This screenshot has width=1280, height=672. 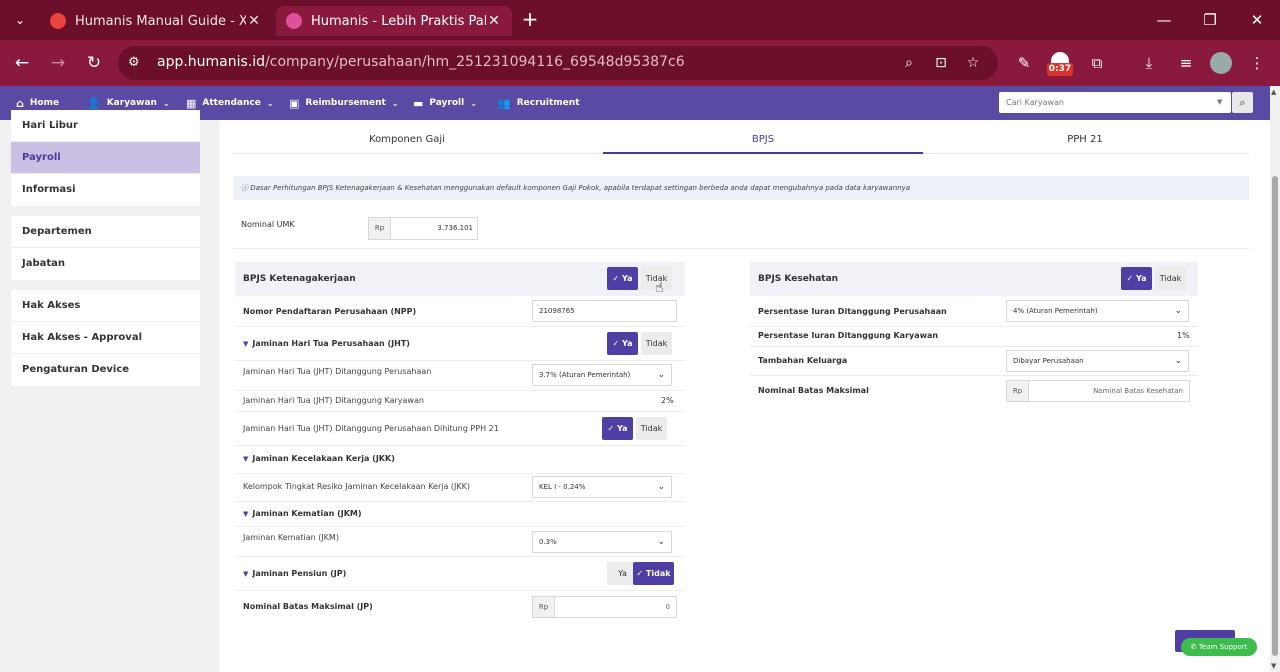 I want to click on jht-pph-ya-button: ✓ Ya, so click(x=617, y=428).